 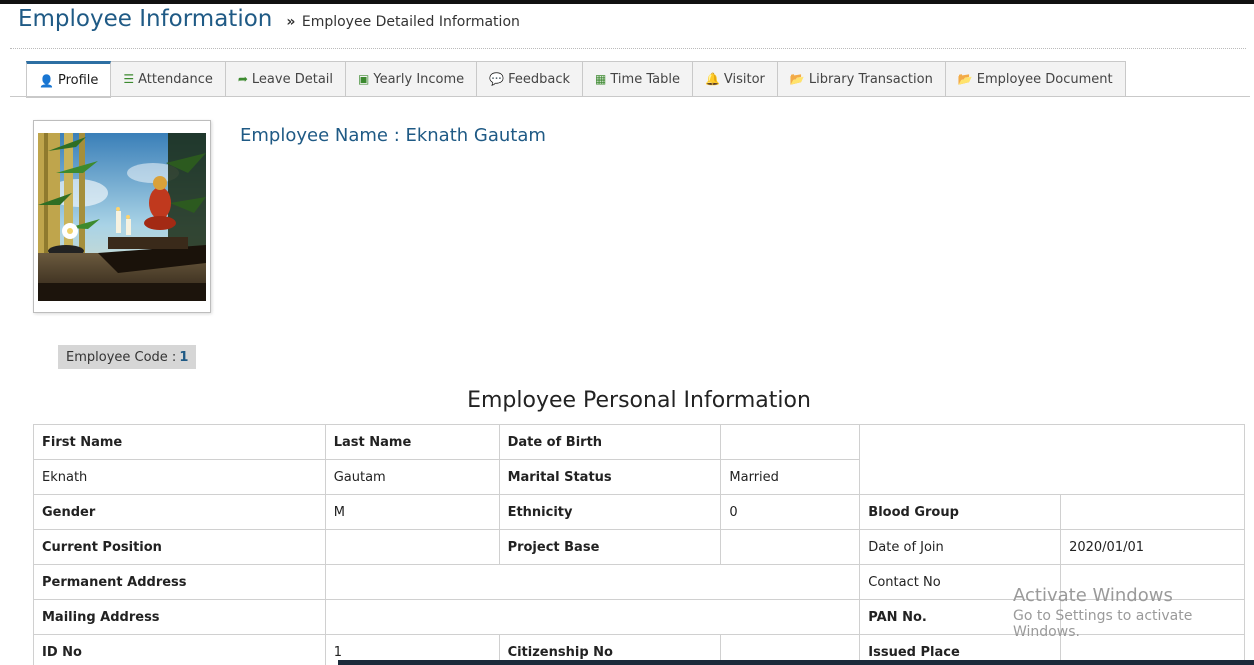 I want to click on table-row: Gender M Ethnicity 0 Blood Group, so click(x=639, y=512).